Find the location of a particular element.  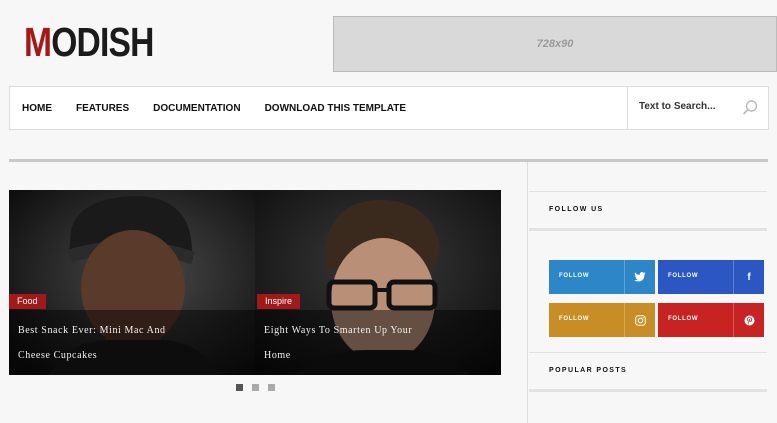

logo-rest: ODISH is located at coordinates (102, 42).